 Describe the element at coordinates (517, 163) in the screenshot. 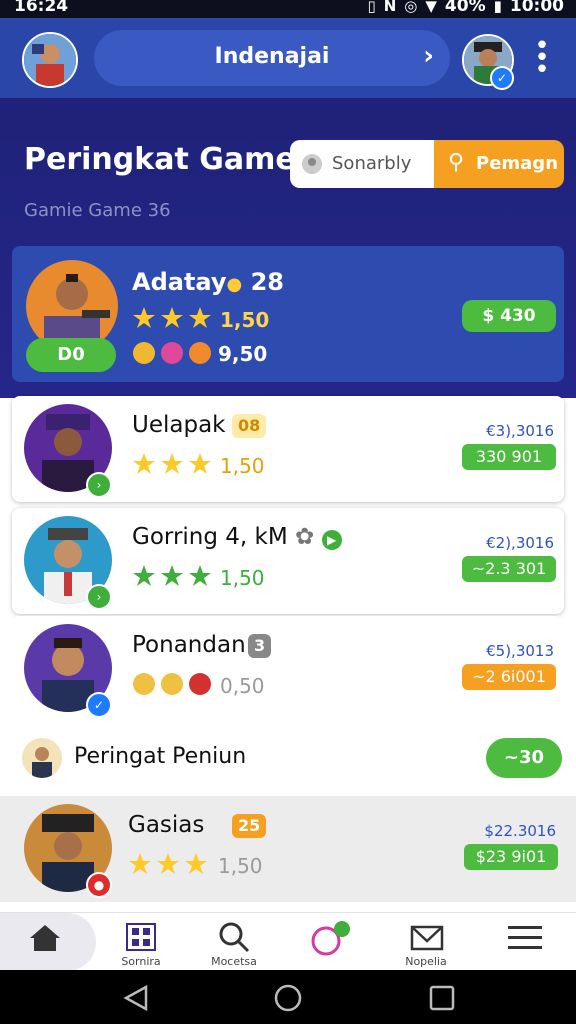

I see `search-button-label: Pemagn` at that location.